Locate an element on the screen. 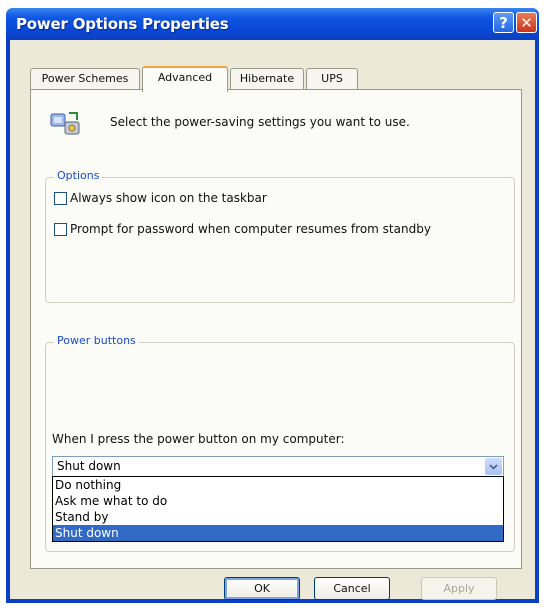 The height and width of the screenshot is (609, 547). window-title: Power Options Properties is located at coordinates (122, 24).